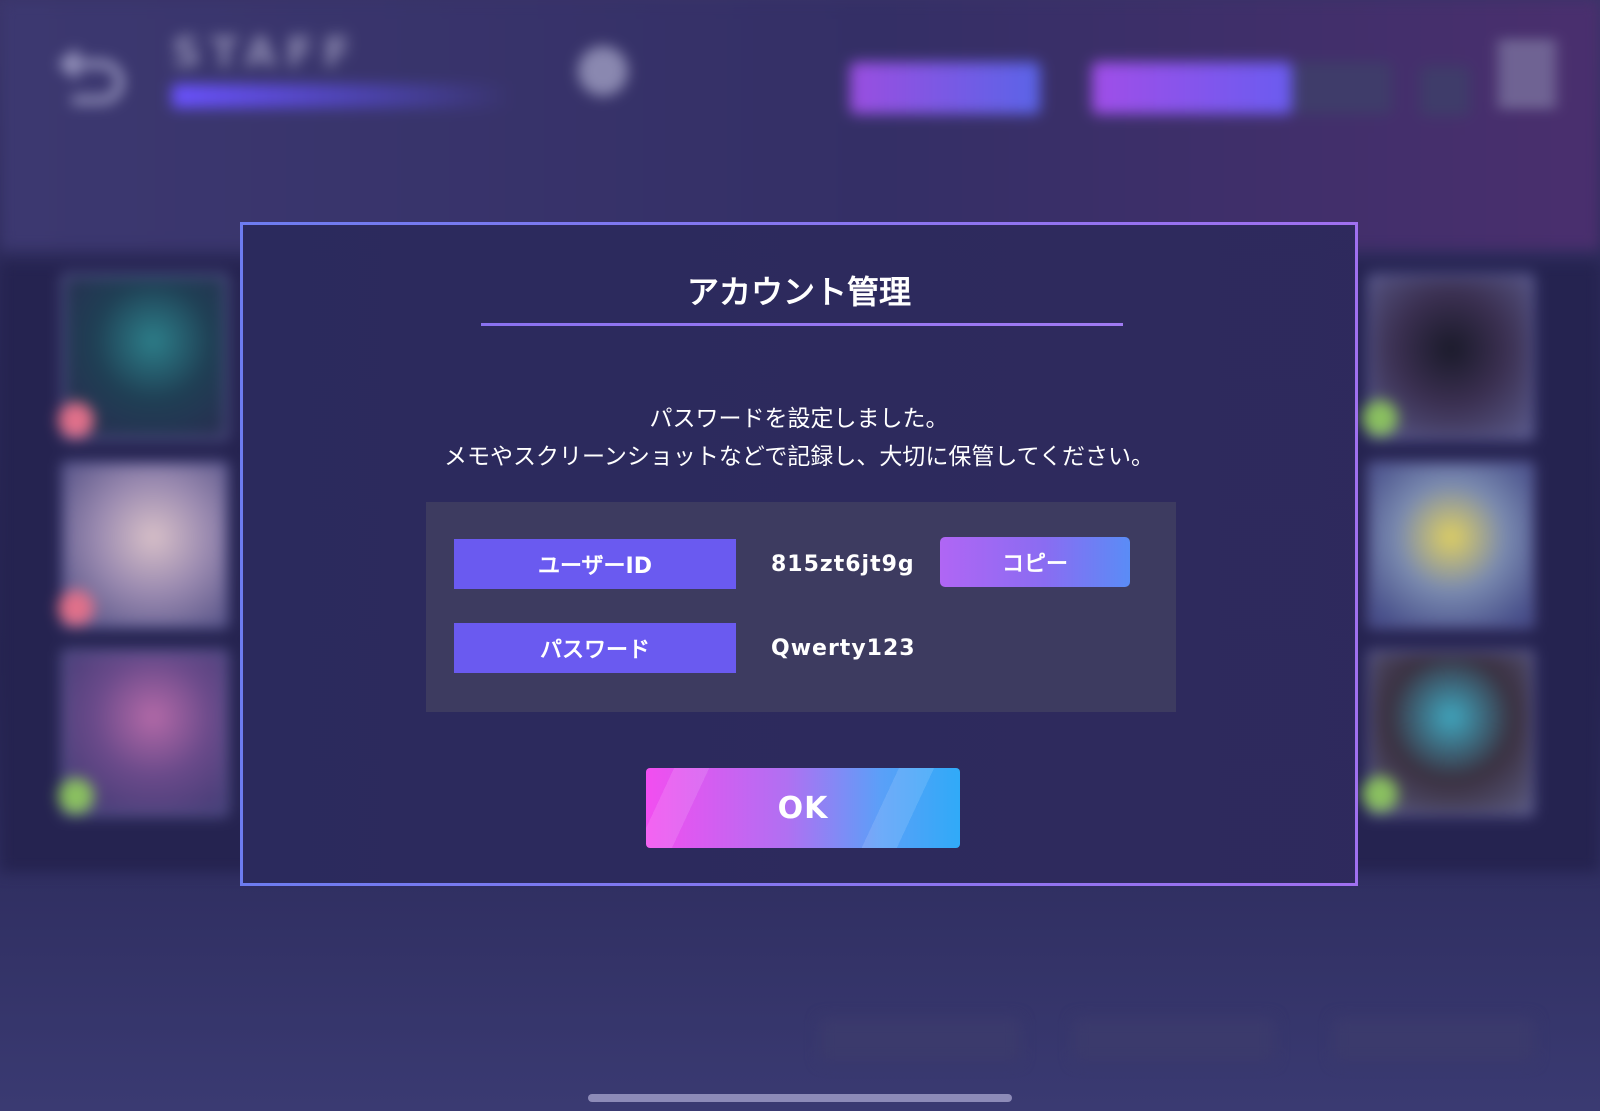 The width and height of the screenshot is (1600, 1111). What do you see at coordinates (93, 74) in the screenshot?
I see `back-icon` at bounding box center [93, 74].